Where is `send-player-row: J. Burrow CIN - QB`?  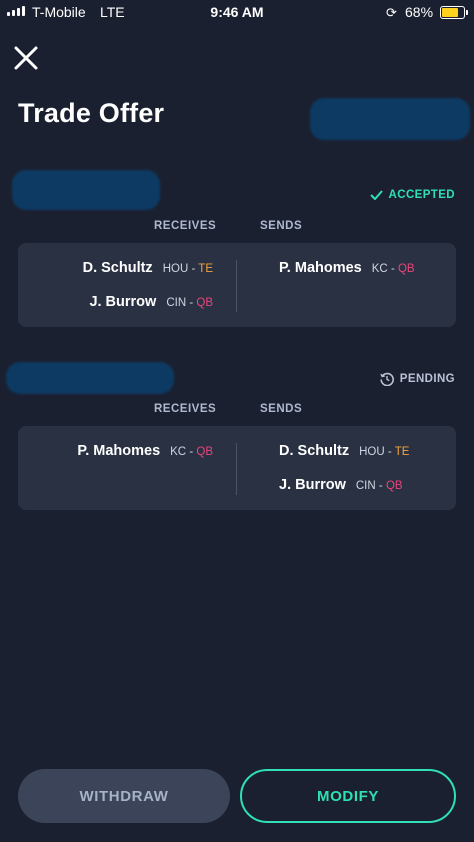
send-player-row: J. Burrow CIN - QB is located at coordinates (341, 485).